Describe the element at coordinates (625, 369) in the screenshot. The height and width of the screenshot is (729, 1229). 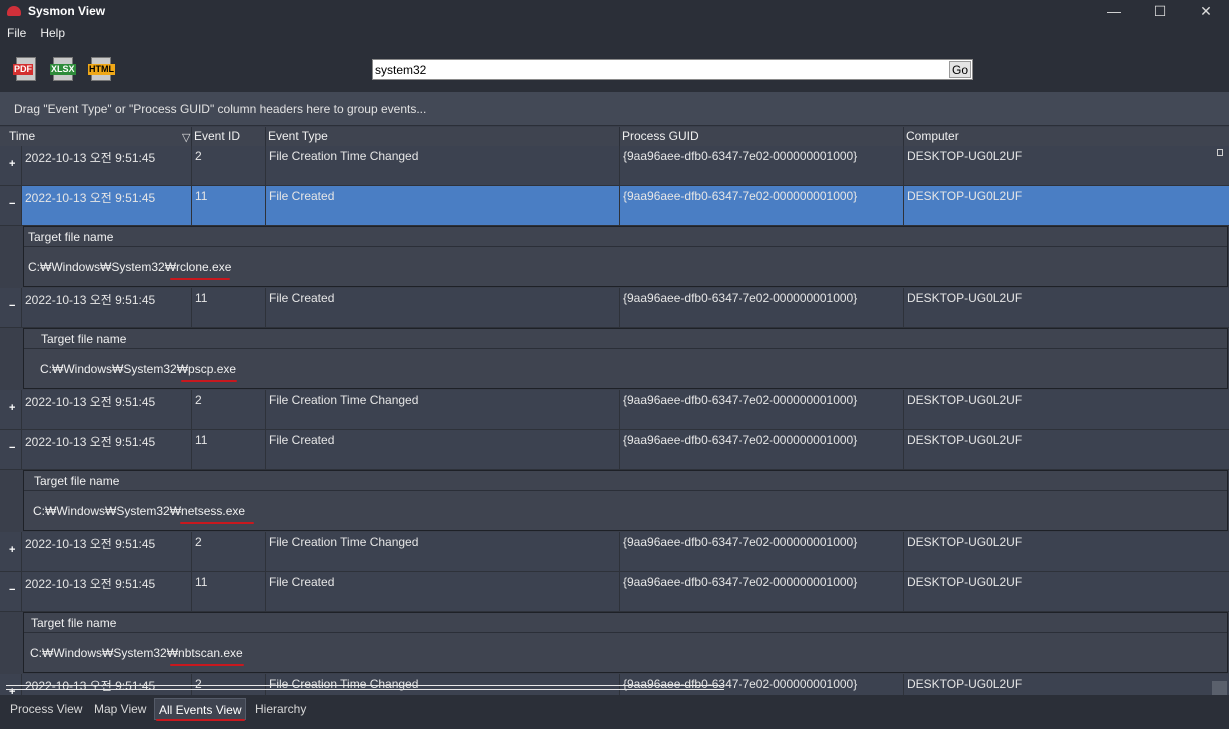
I see `detail-field-value: C:₩Windows₩System32₩pscp.exe` at that location.